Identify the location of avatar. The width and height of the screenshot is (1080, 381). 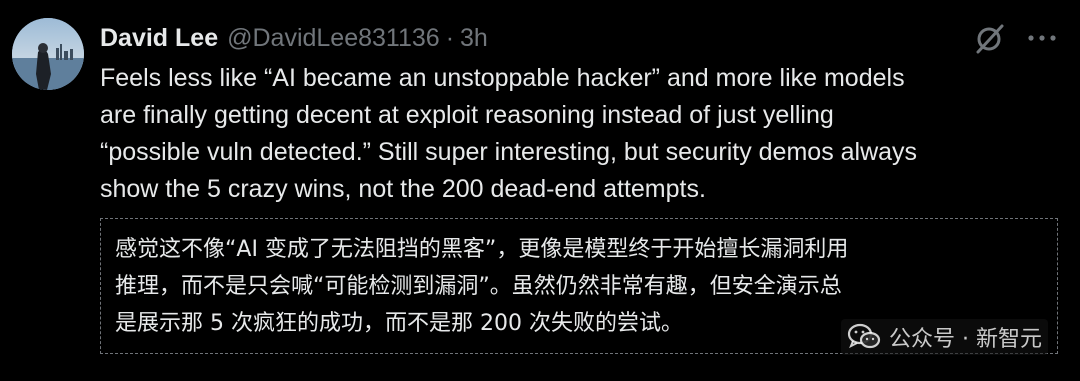
(48, 54).